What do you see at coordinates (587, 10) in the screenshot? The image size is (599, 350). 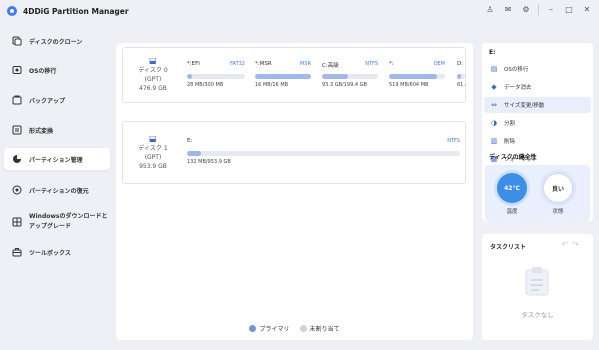 I see `close-icon: ✕` at bounding box center [587, 10].